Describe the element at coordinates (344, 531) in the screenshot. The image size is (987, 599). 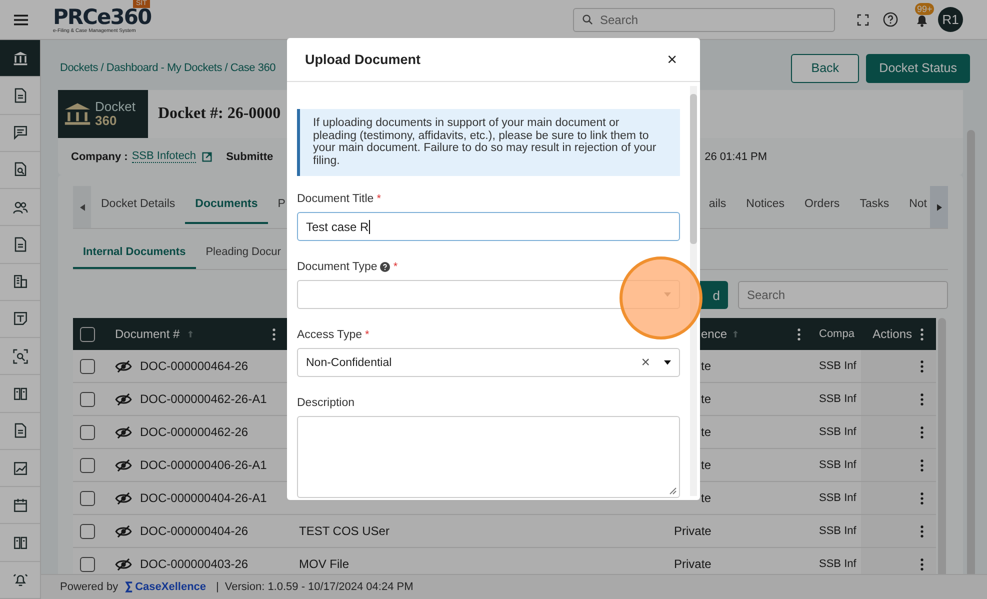
I see `table-cell: TEST COS USer` at that location.